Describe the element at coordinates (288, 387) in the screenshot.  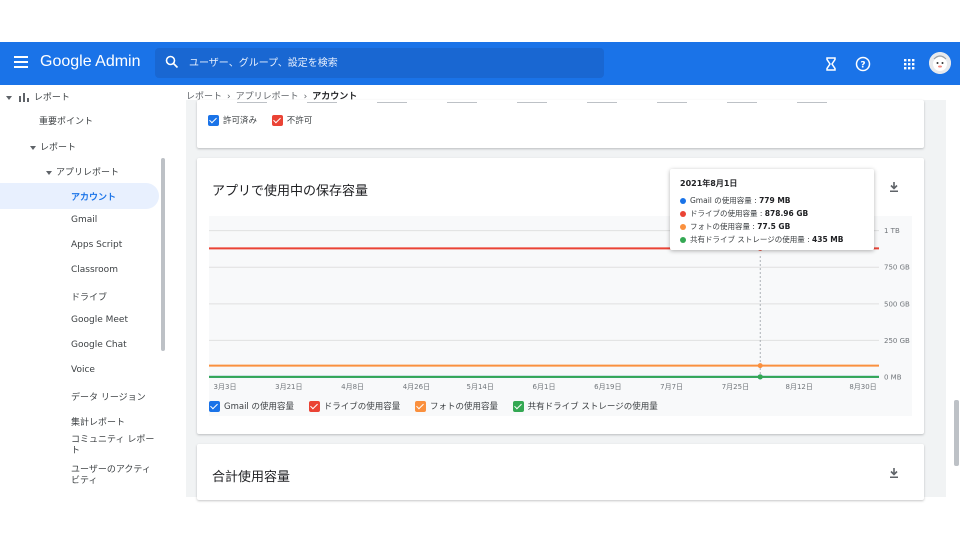
I see `x-tick-label: 3月21日` at that location.